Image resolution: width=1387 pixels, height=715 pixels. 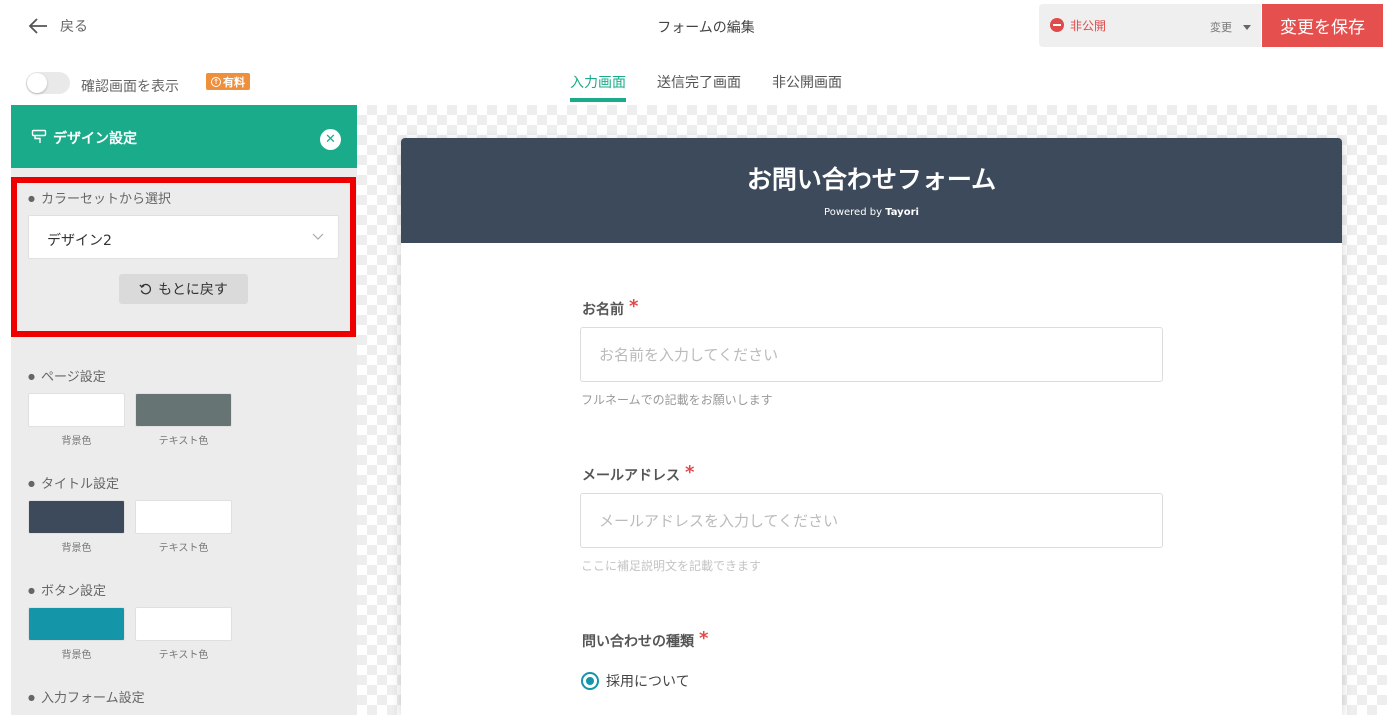 What do you see at coordinates (73, 482) in the screenshot?
I see `title-settings-label: タイトル設定` at bounding box center [73, 482].